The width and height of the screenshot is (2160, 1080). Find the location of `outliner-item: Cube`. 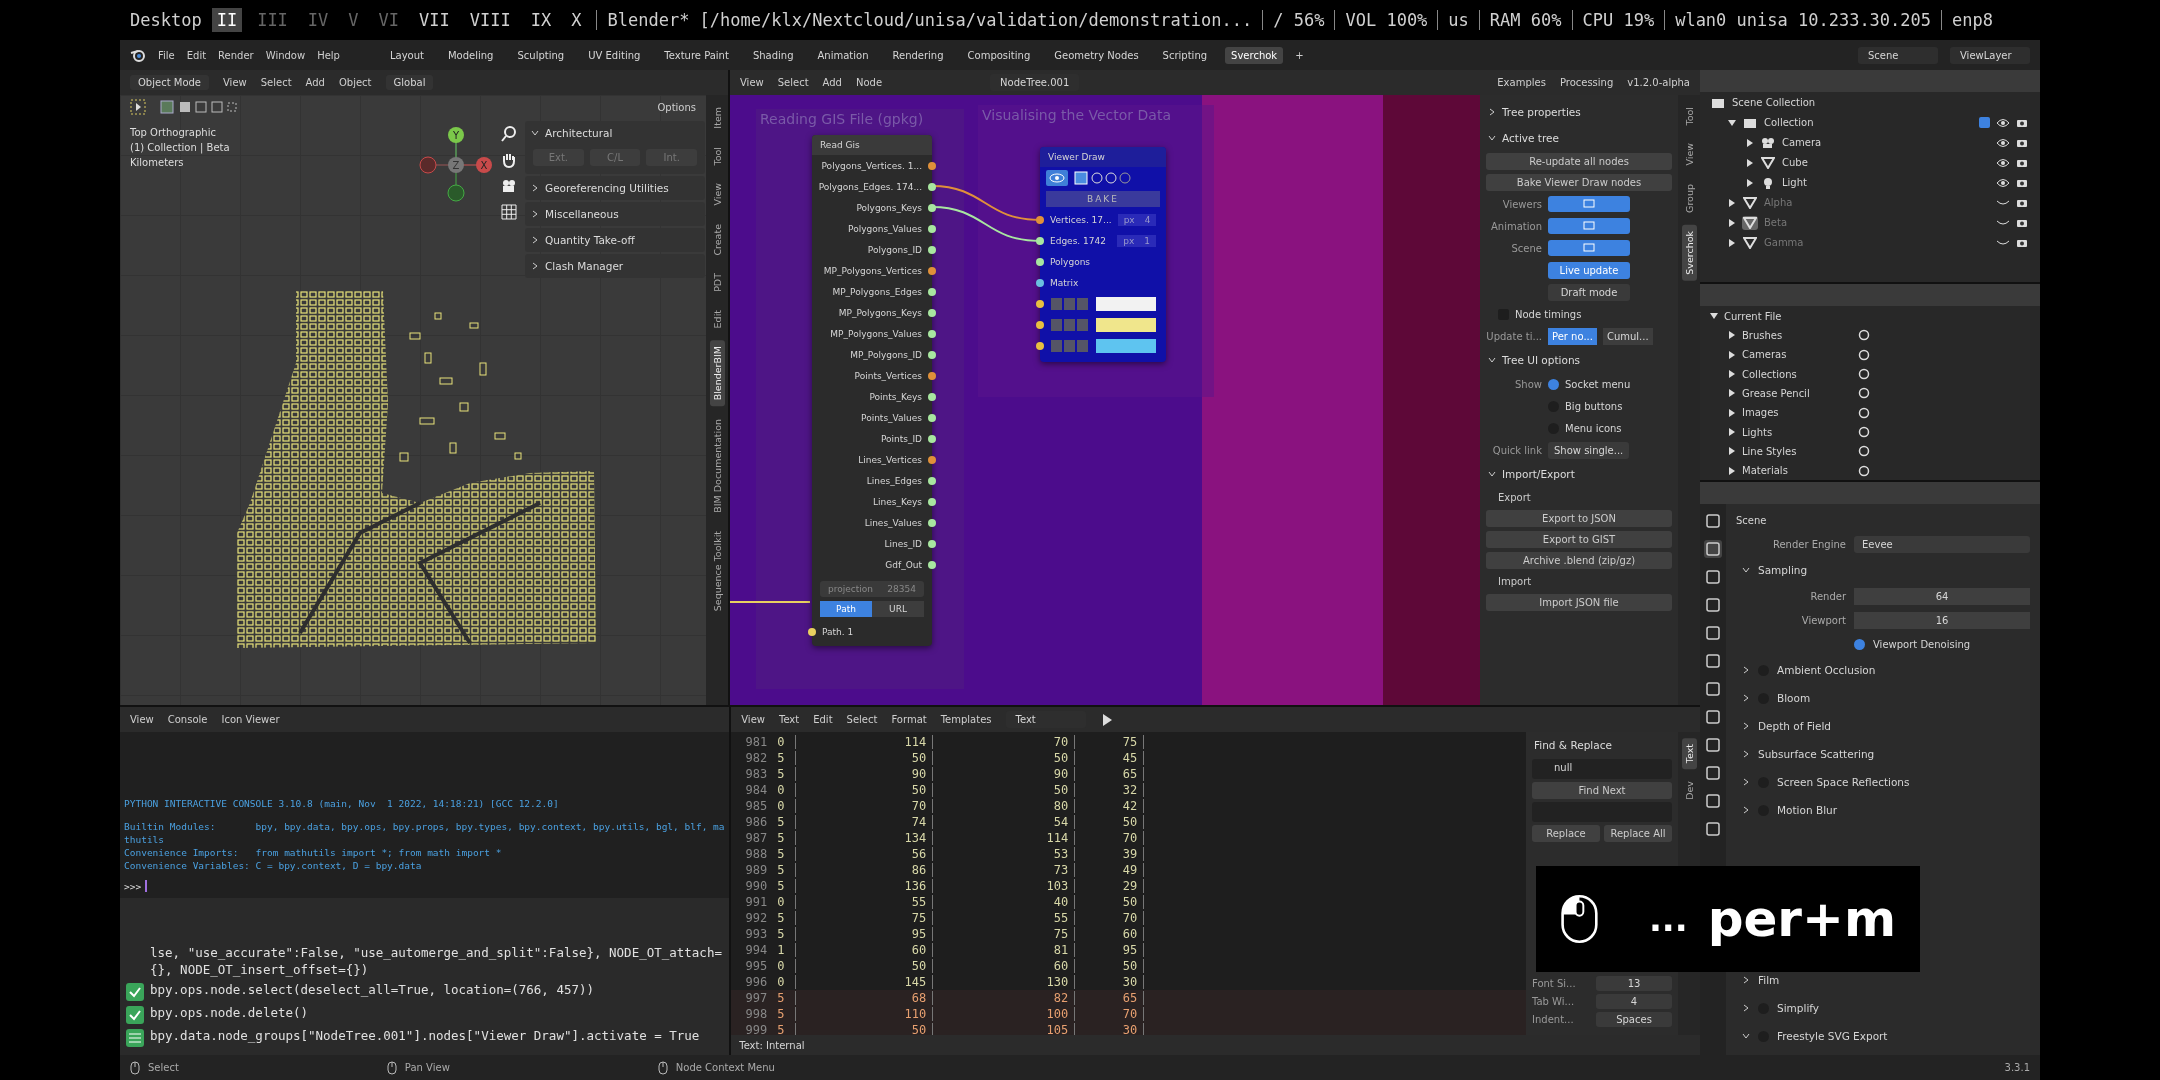

outliner-item: Cube is located at coordinates (1795, 162).